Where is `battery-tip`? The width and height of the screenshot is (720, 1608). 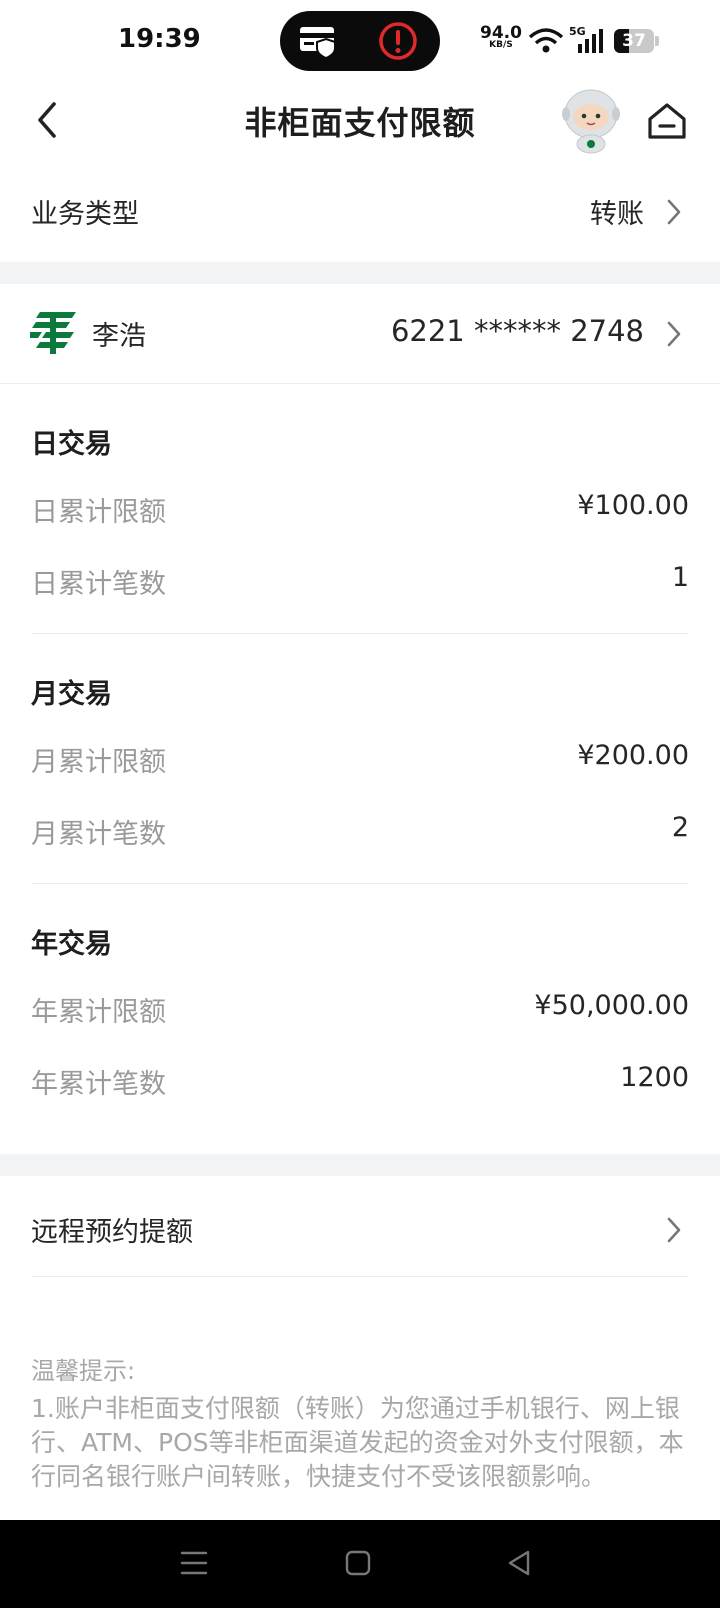 battery-tip is located at coordinates (657, 41).